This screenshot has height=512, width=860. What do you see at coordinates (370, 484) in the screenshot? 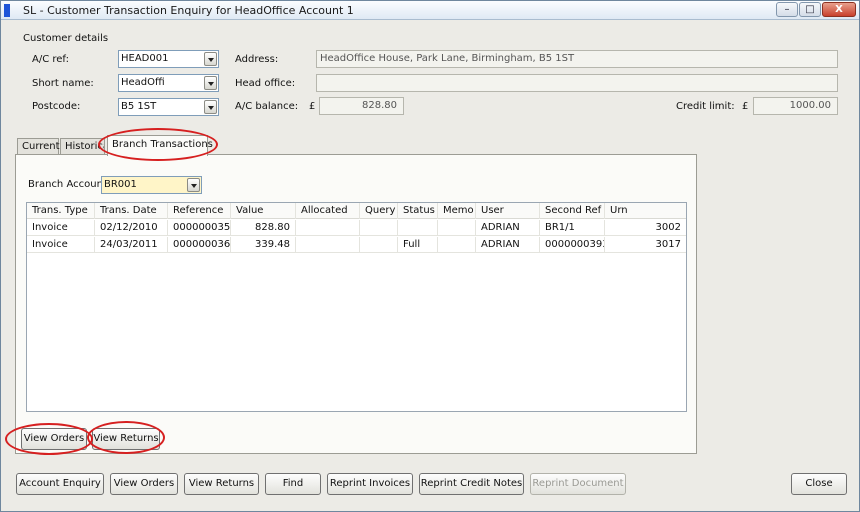
I see `reprint-invoices-button: Reprint Invoices` at bounding box center [370, 484].